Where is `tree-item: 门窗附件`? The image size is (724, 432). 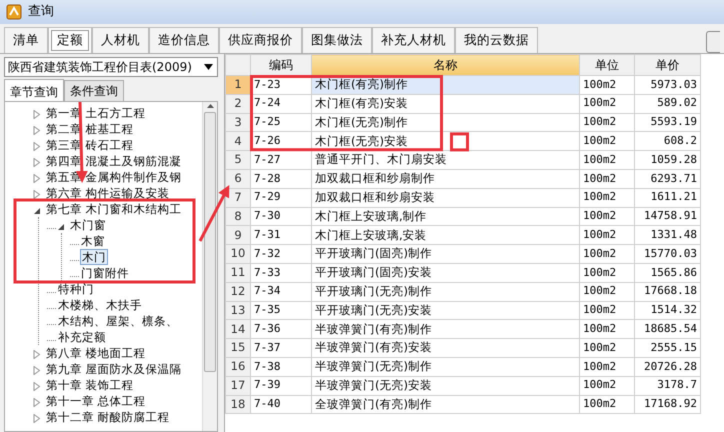 tree-item: 门窗附件 is located at coordinates (105, 273).